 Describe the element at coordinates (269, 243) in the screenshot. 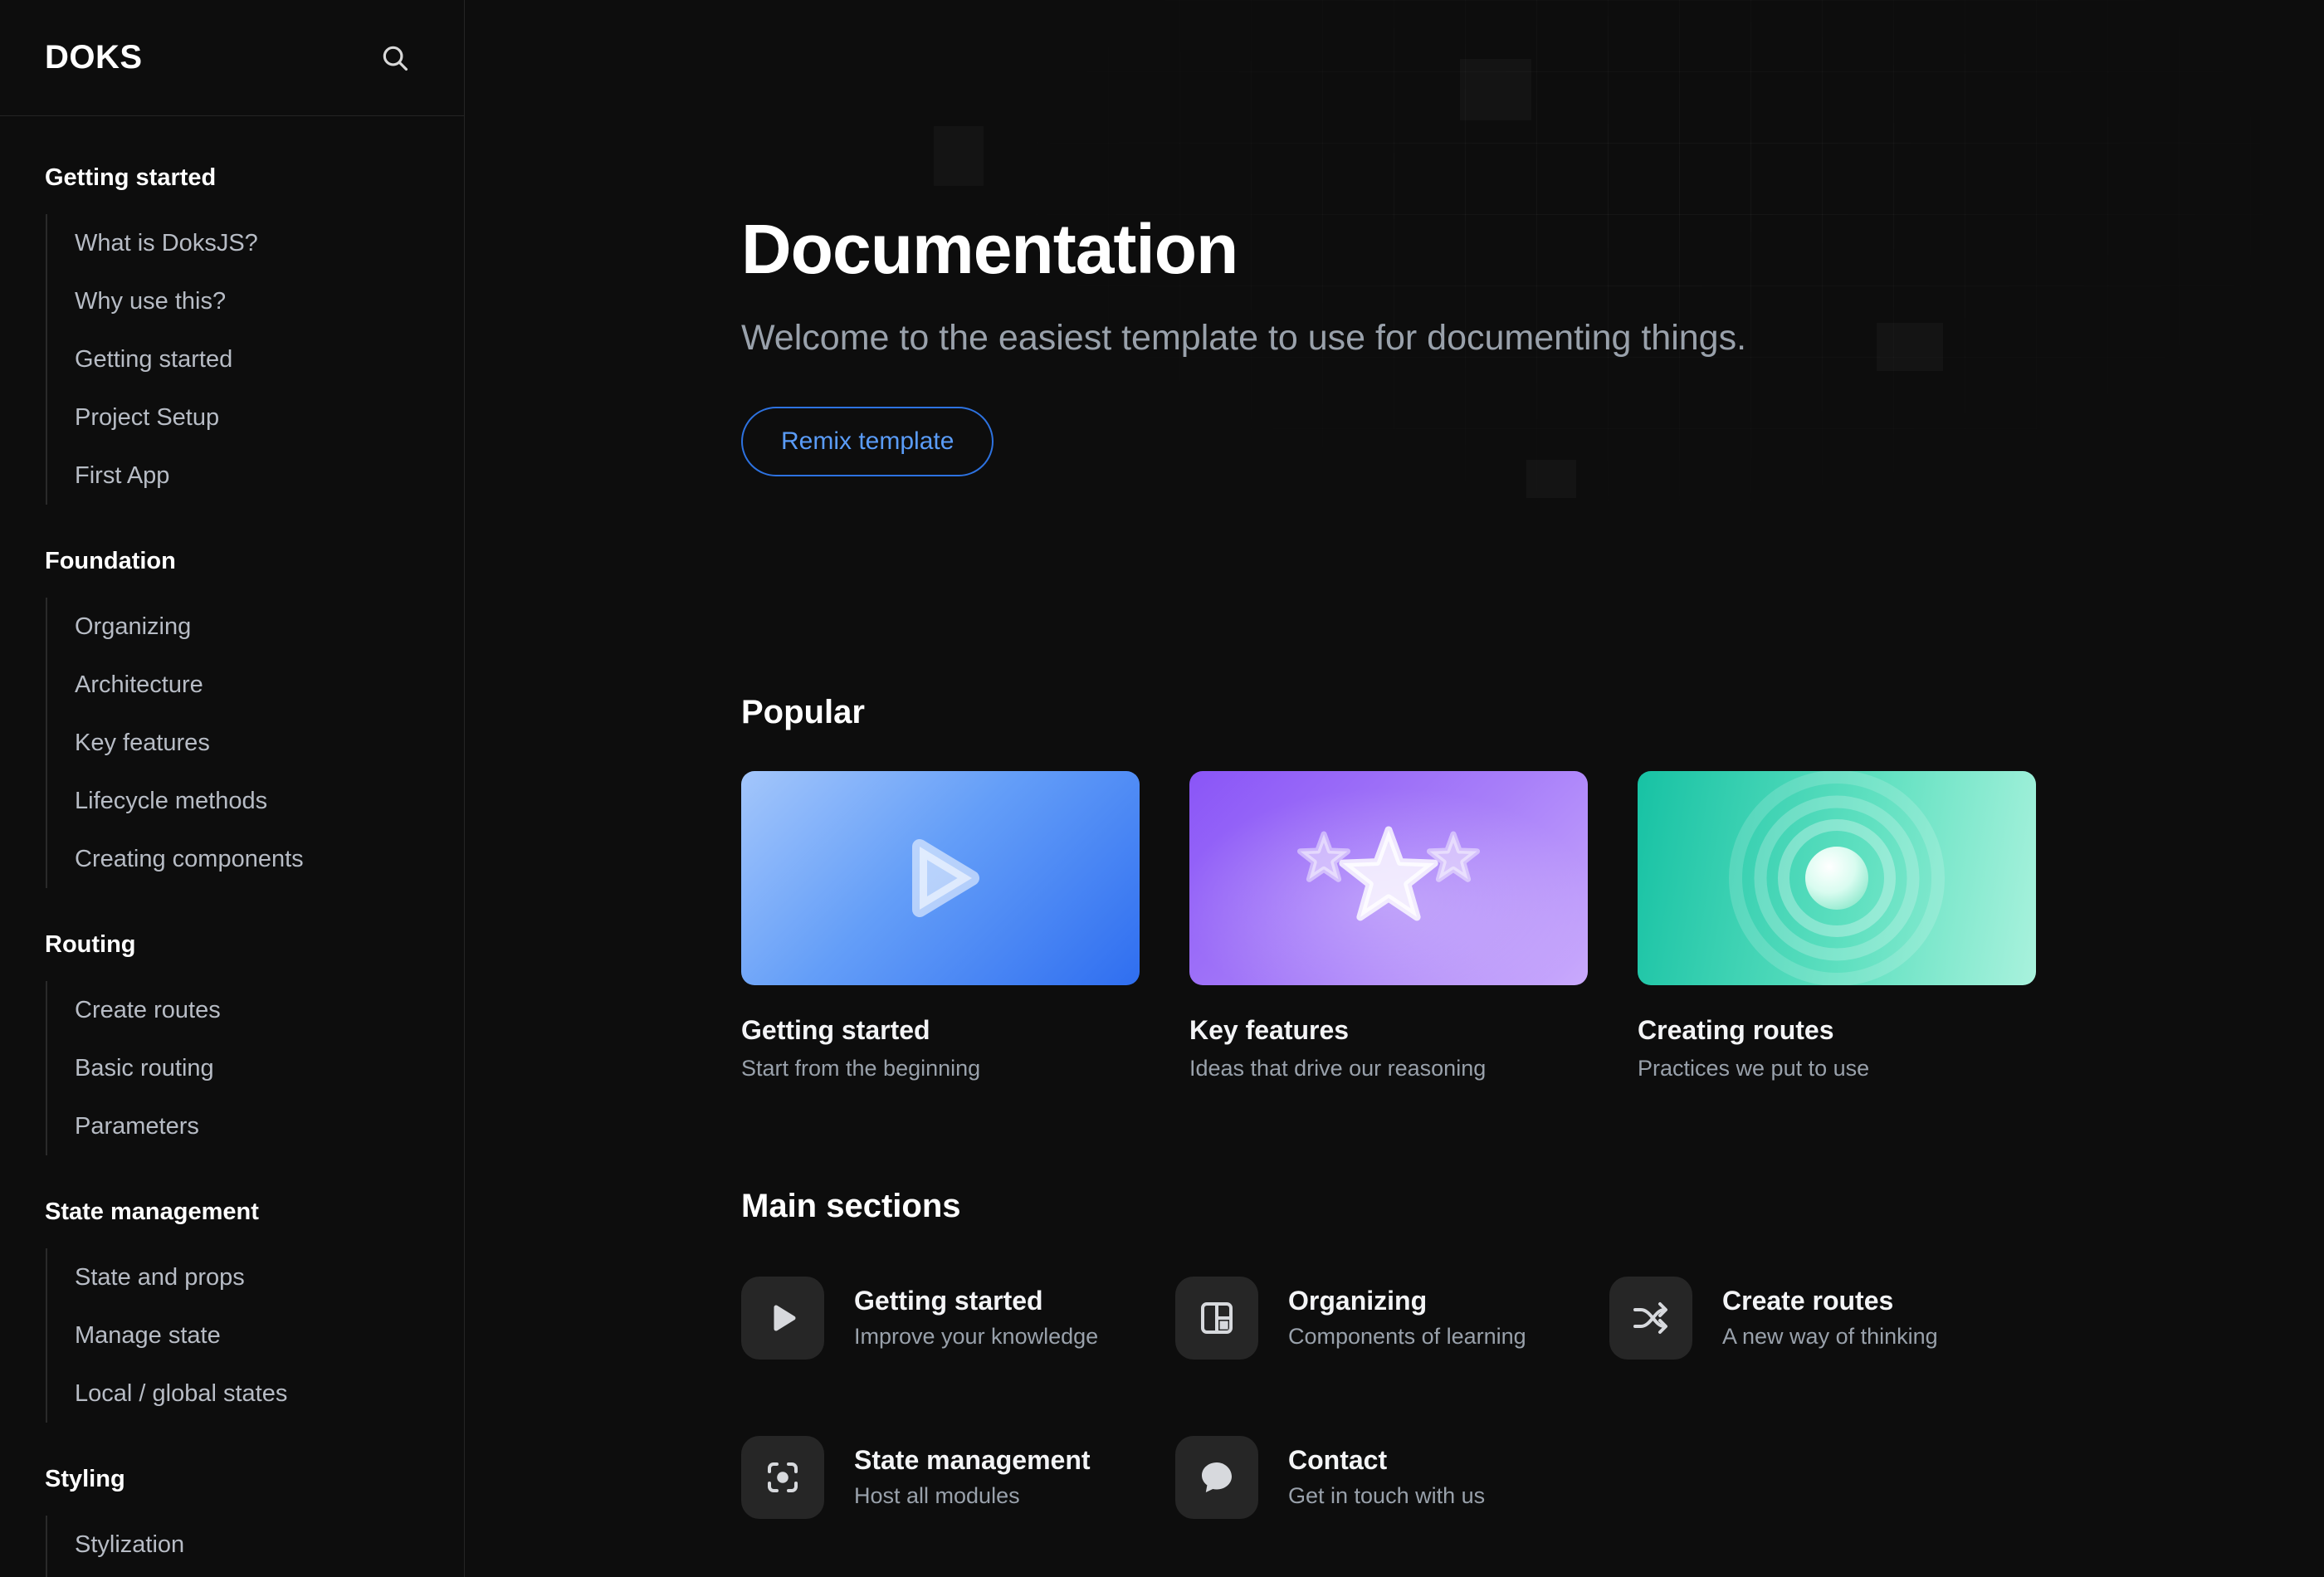

I see `sidebar-item-what-is-doksjs: What is DoksJS?` at that location.